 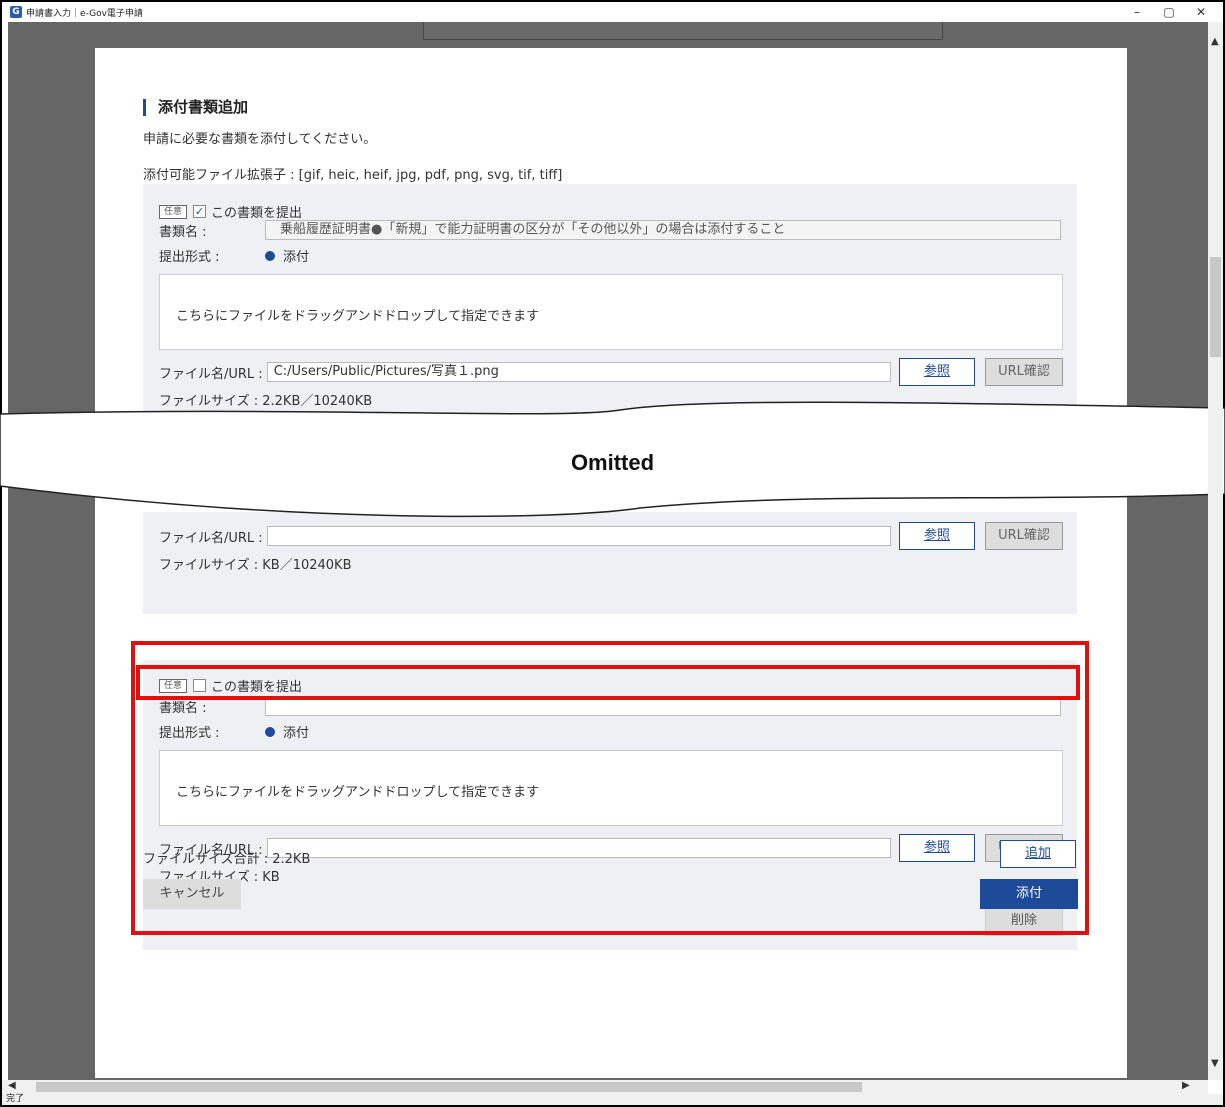 I want to click on doc-name-field: 乗船履歴証明書●「新規」で能力証明書の区分が「その他以外」の場合は添付すること, so click(x=663, y=230).